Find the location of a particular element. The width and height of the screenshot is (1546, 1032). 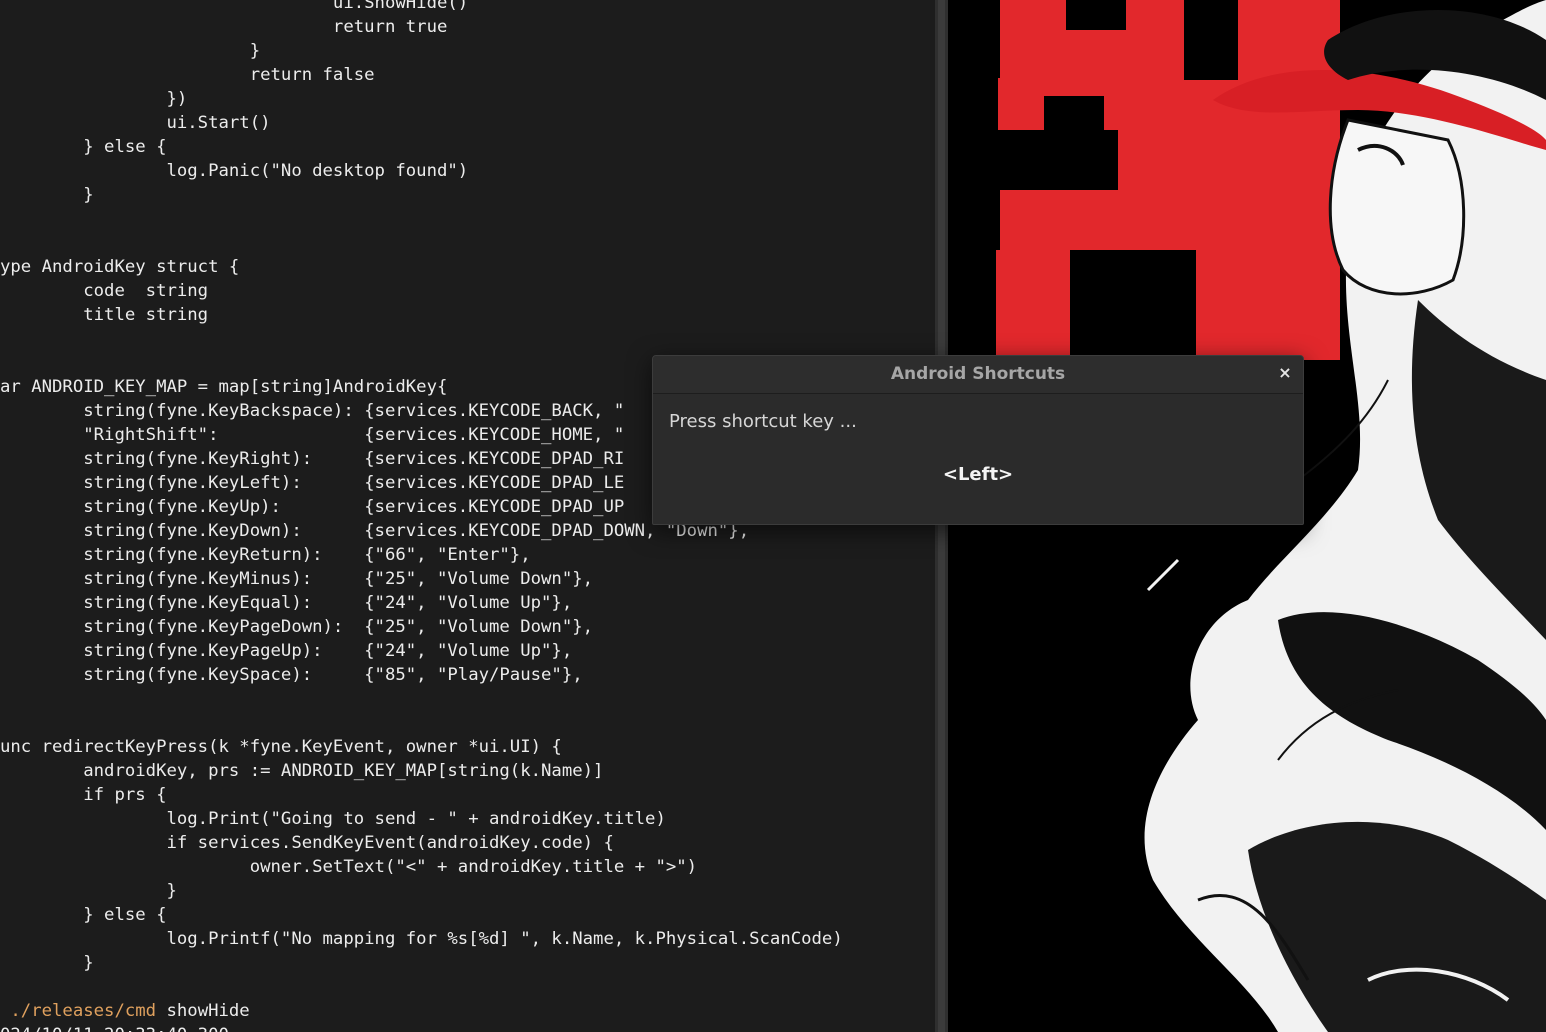

prompt-command: showHide is located at coordinates (203, 1011).